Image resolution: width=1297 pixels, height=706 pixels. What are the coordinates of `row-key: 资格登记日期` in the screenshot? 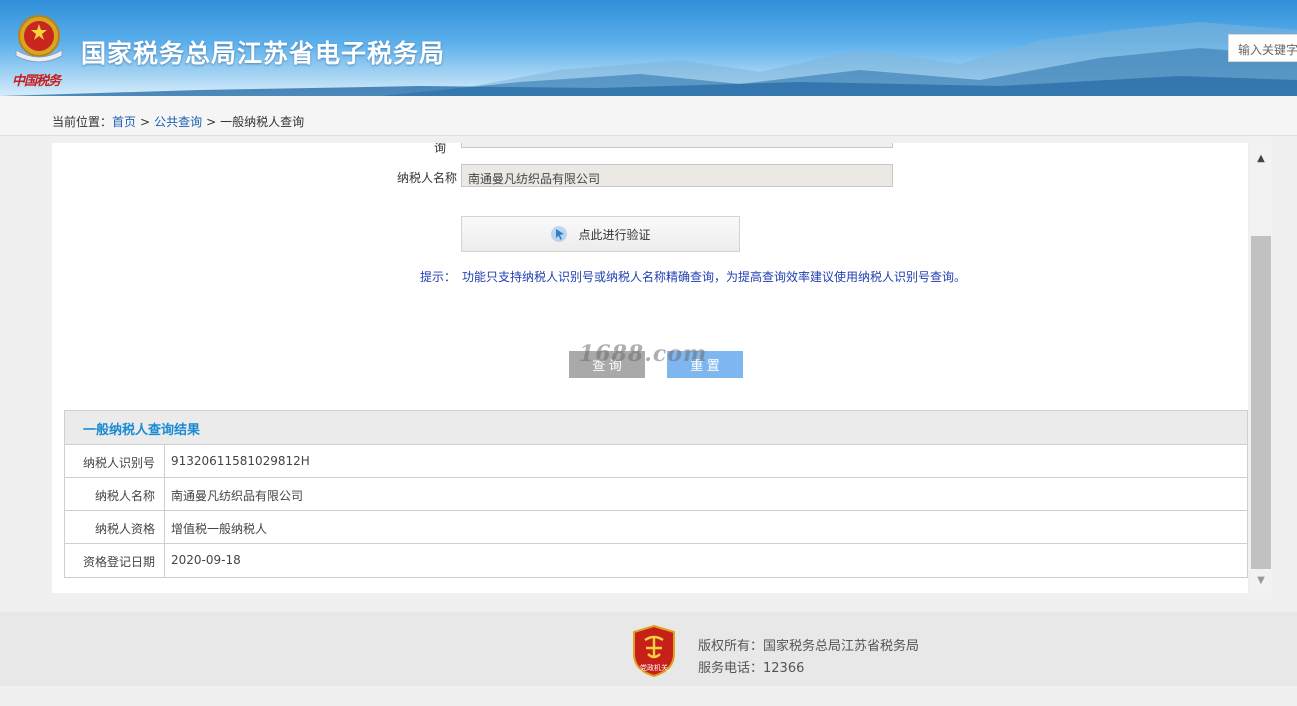 It's located at (115, 560).